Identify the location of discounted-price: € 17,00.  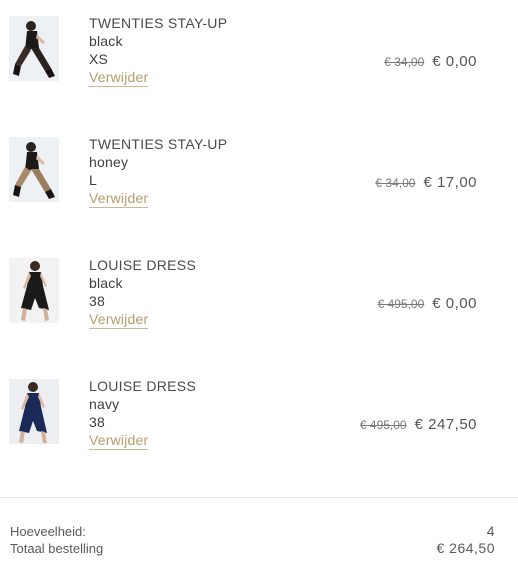
(450, 182).